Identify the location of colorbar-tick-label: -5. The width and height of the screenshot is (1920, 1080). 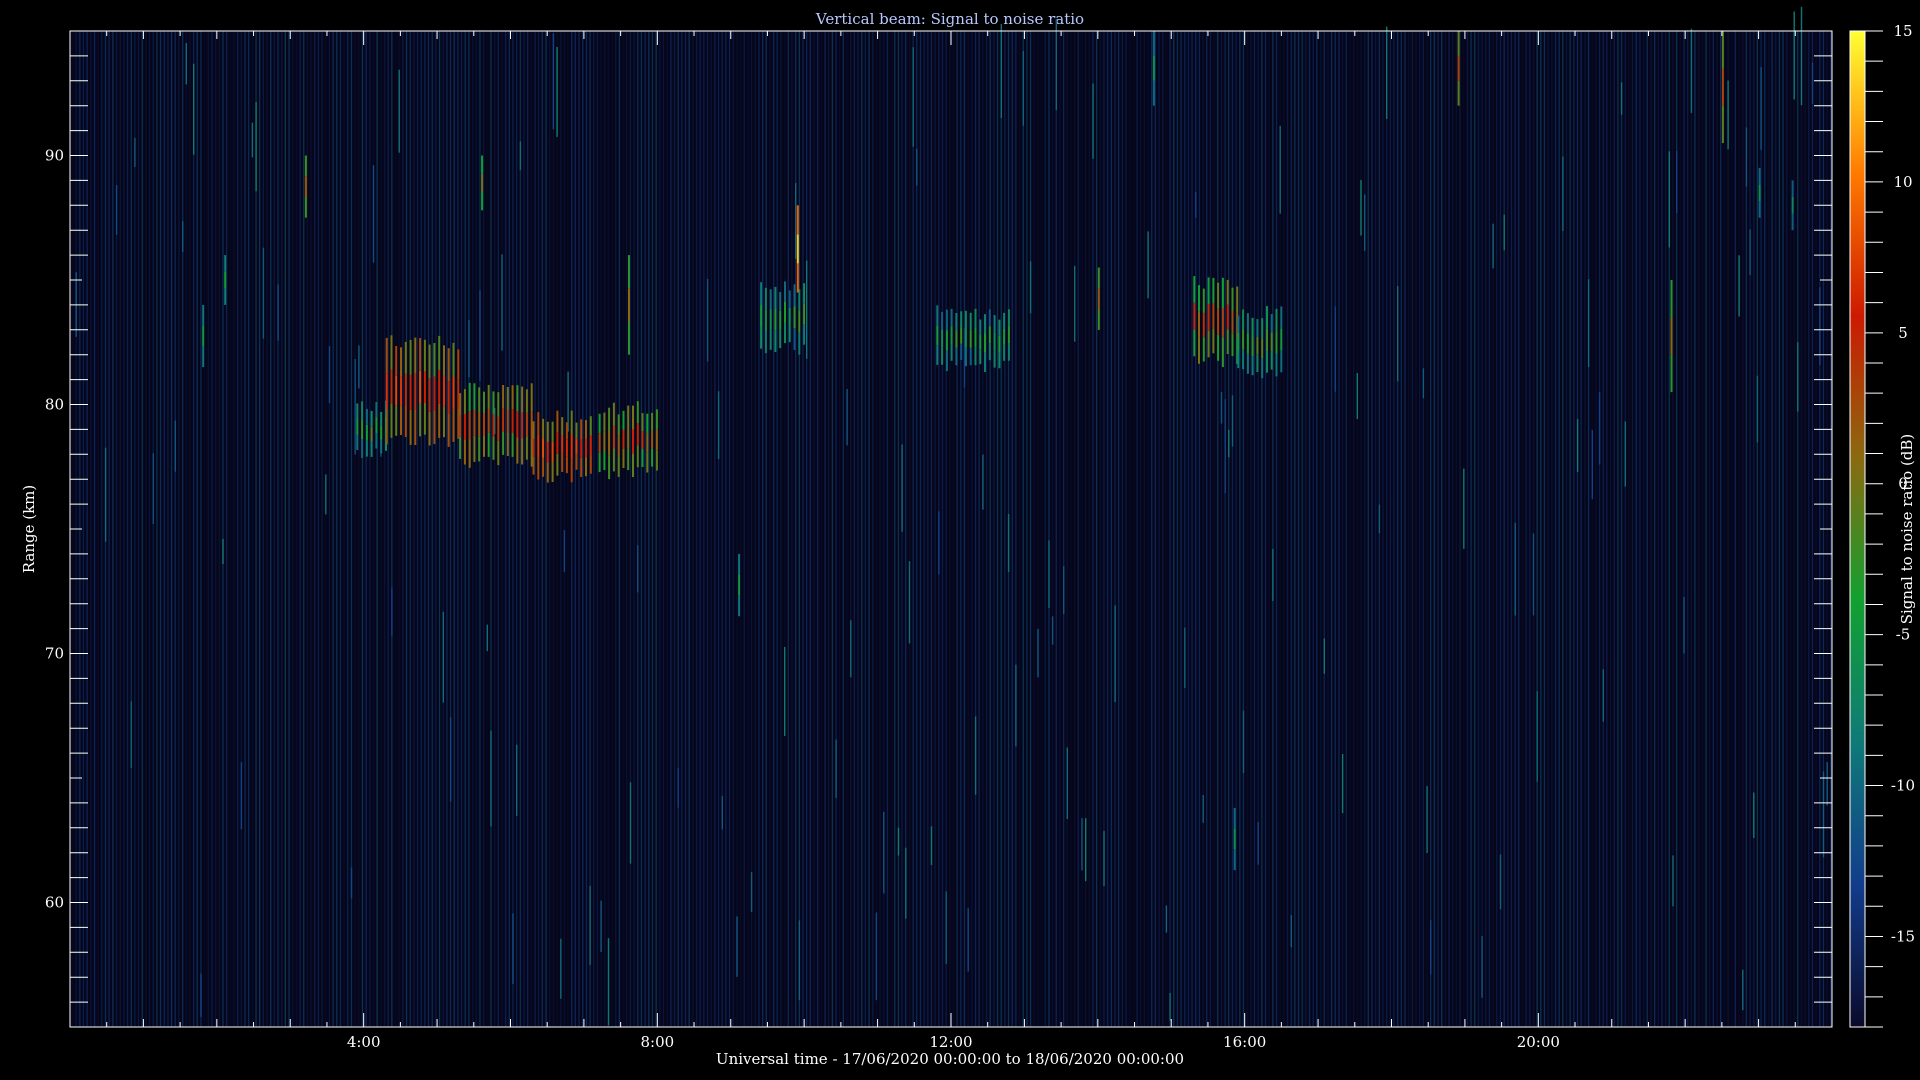
(1903, 635).